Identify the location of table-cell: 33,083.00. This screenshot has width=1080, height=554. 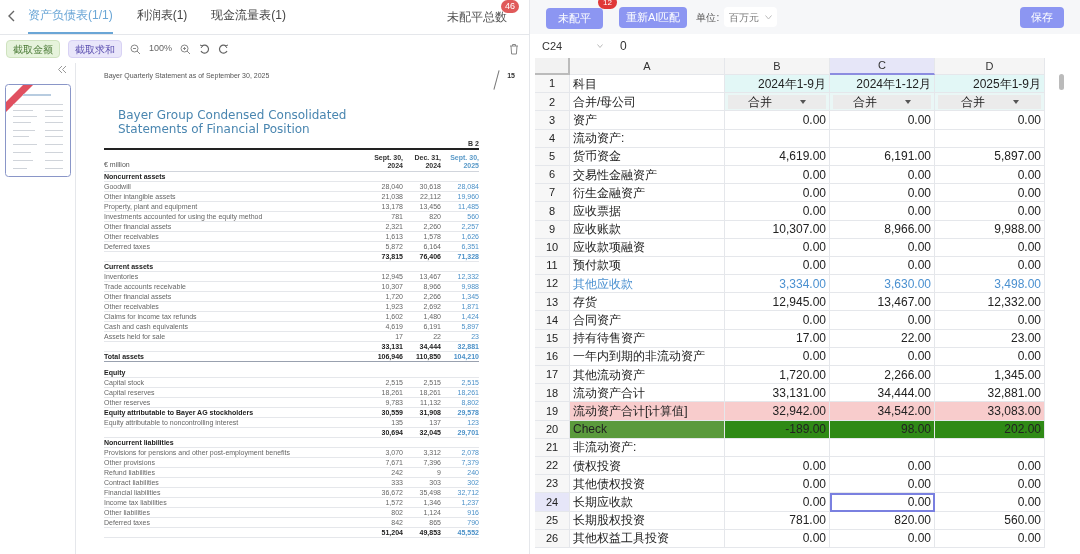
(990, 411).